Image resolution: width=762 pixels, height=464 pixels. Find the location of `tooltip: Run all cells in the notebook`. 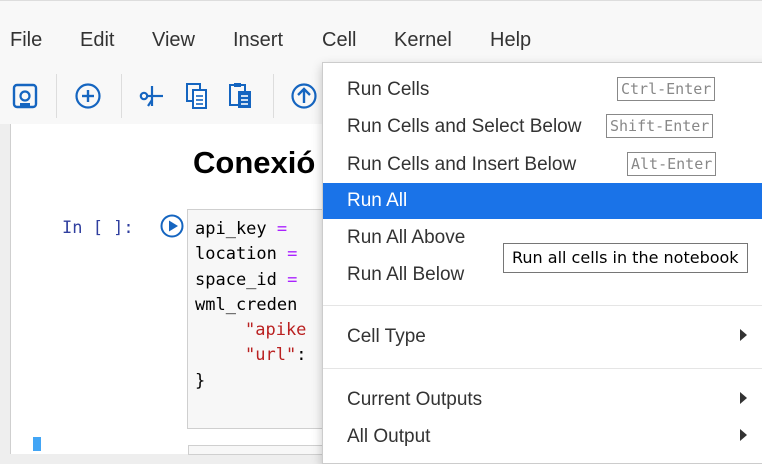

tooltip: Run all cells in the notebook is located at coordinates (625, 258).